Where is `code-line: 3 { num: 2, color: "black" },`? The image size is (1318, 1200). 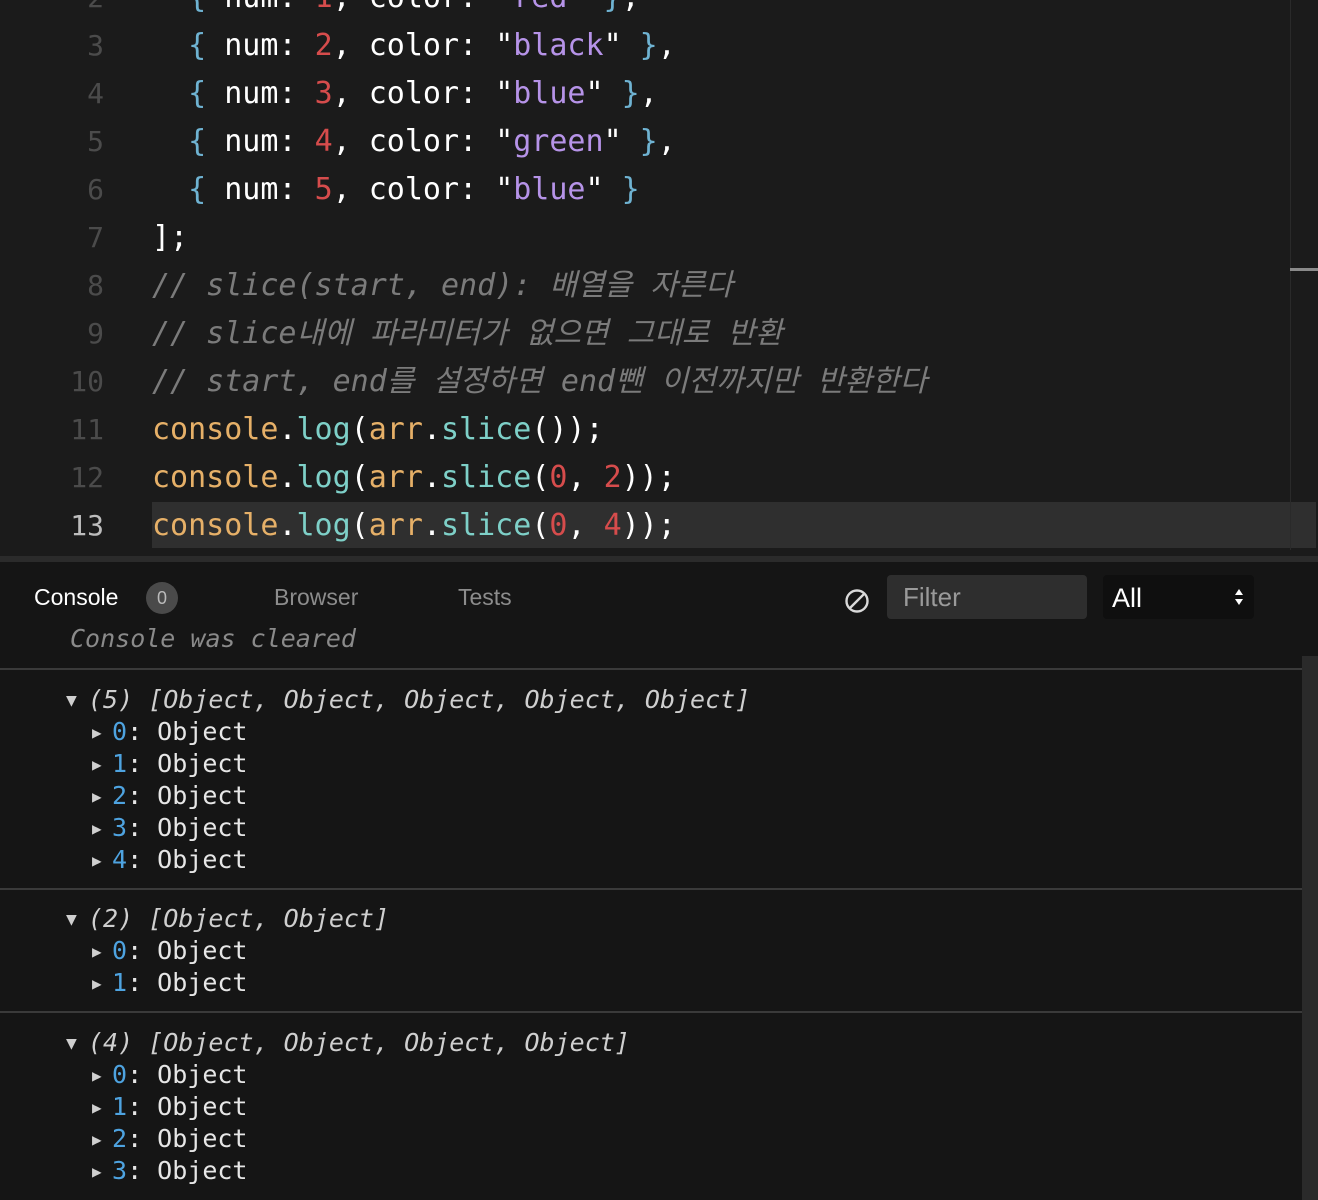 code-line: 3 { num: 2, color: "black" }, is located at coordinates (659, 46).